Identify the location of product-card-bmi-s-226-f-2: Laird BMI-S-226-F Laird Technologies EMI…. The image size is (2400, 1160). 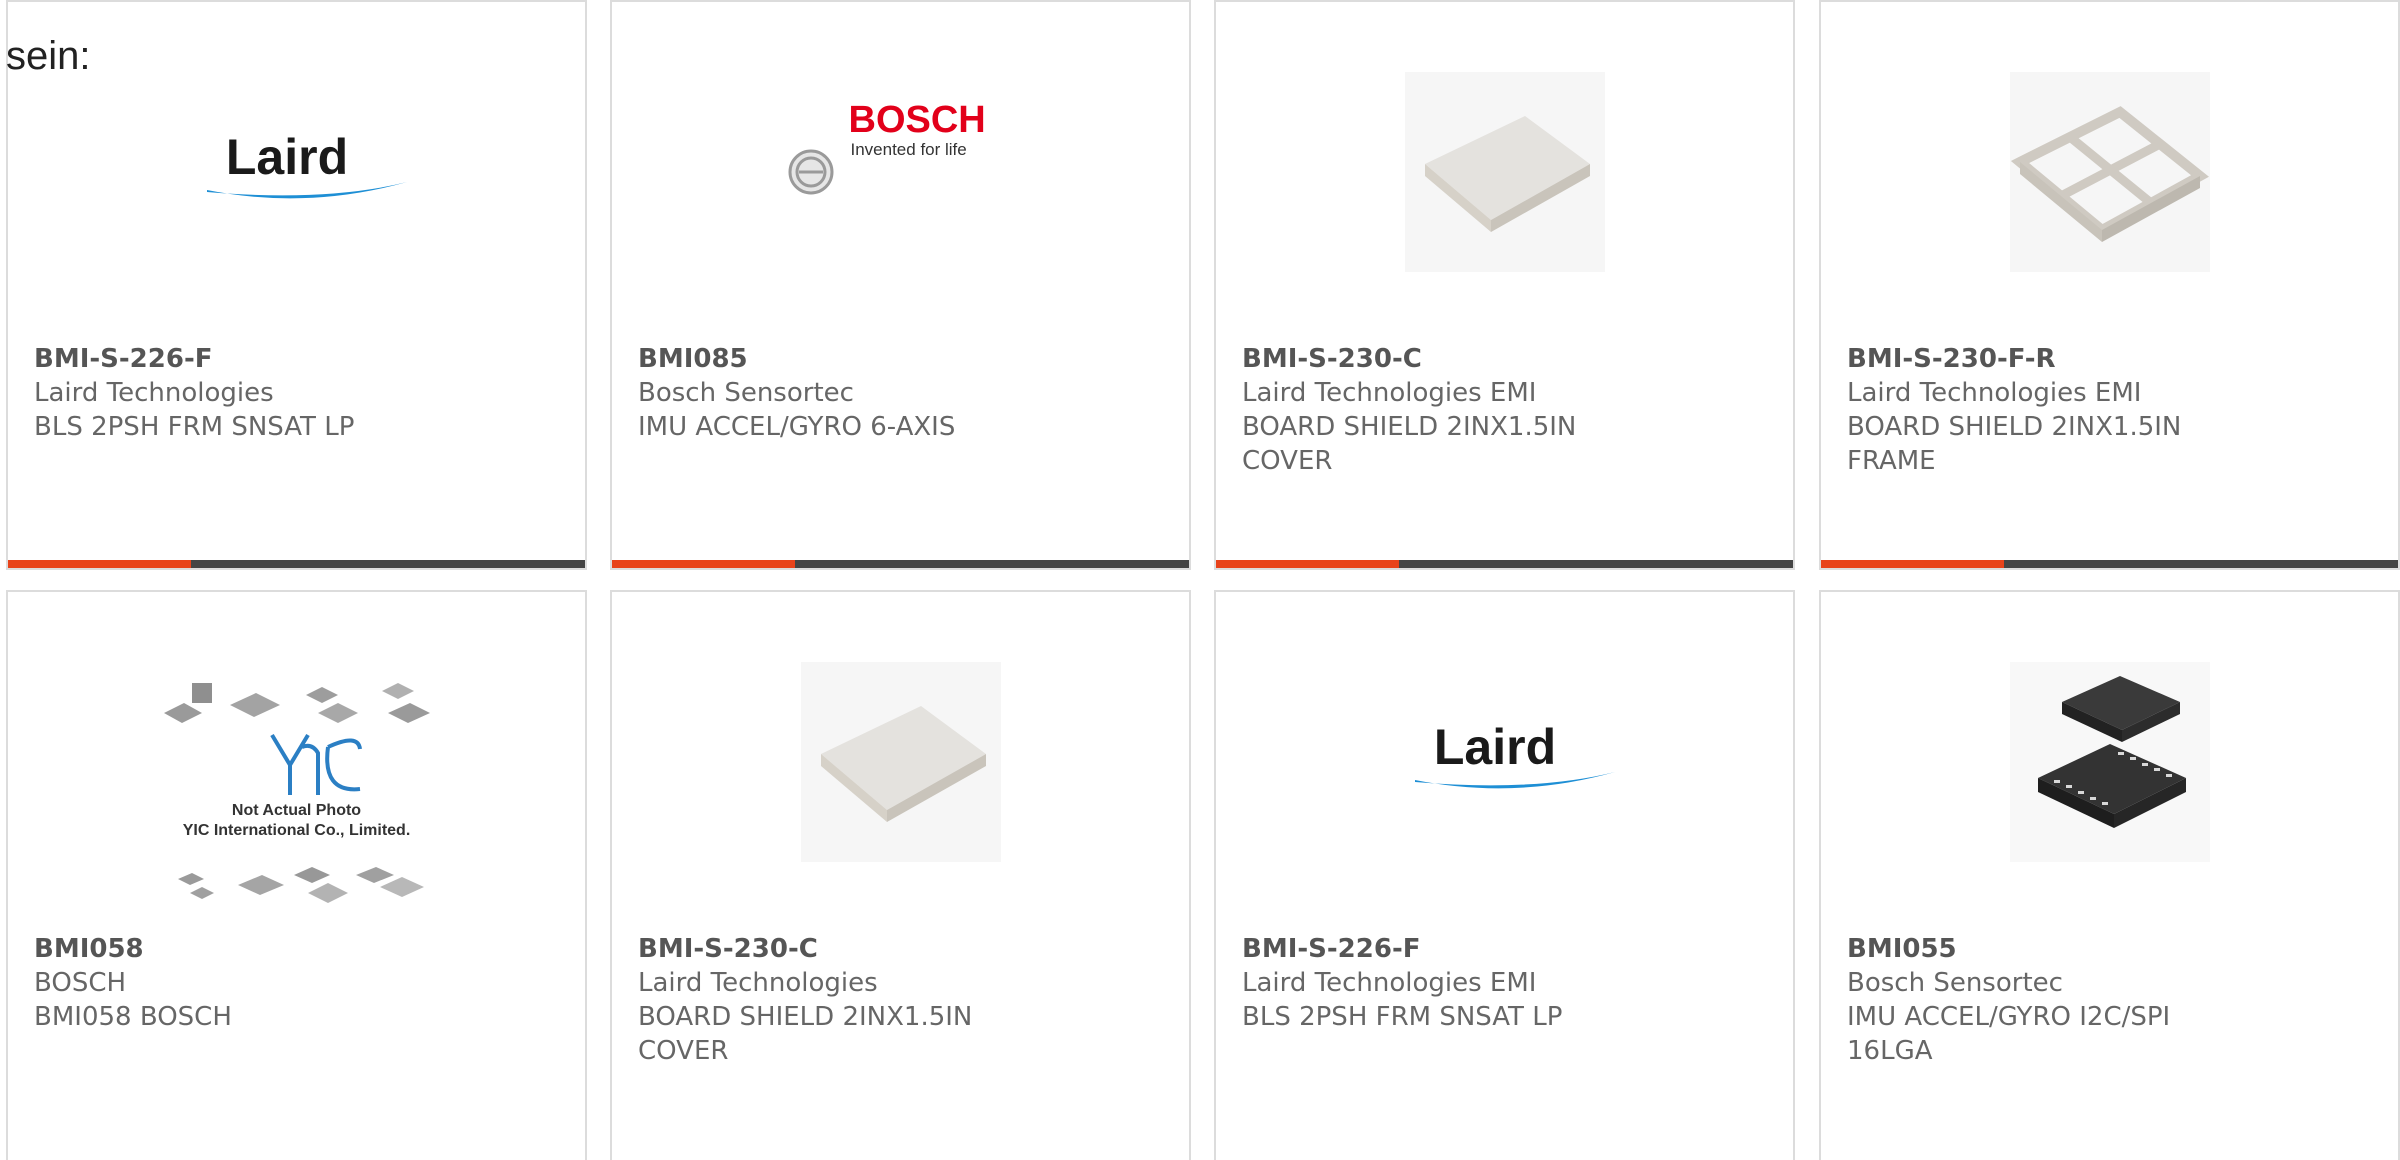
(1504, 875).